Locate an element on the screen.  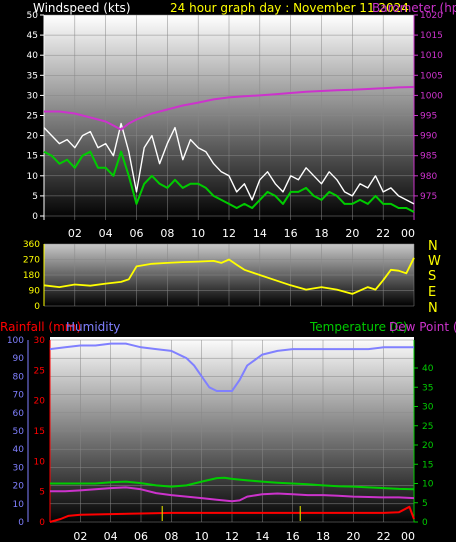
humidity-tick-label: 50 is located at coordinates (19, 432).